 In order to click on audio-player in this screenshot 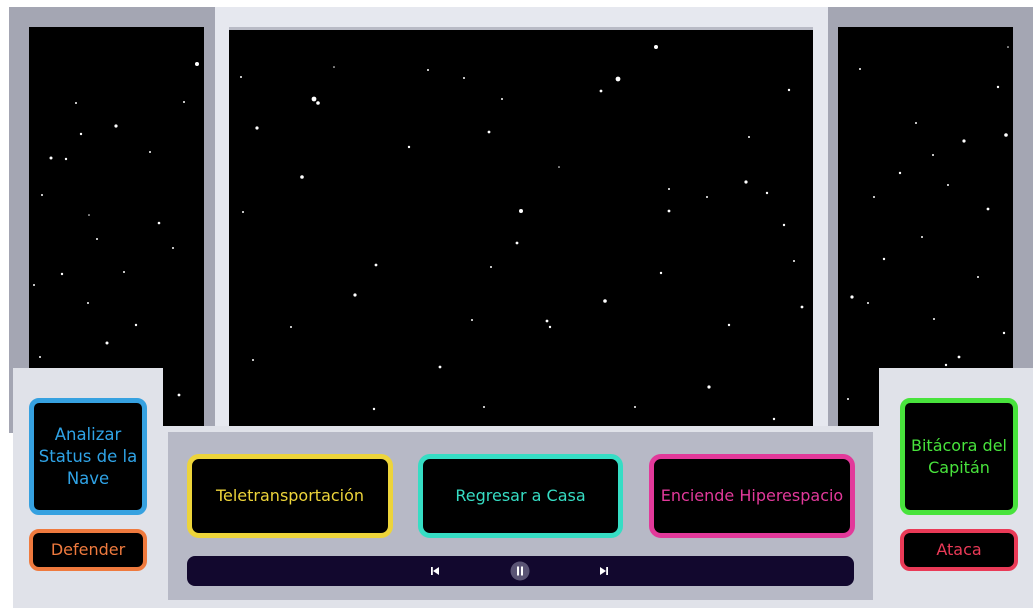, I will do `click(520, 571)`.